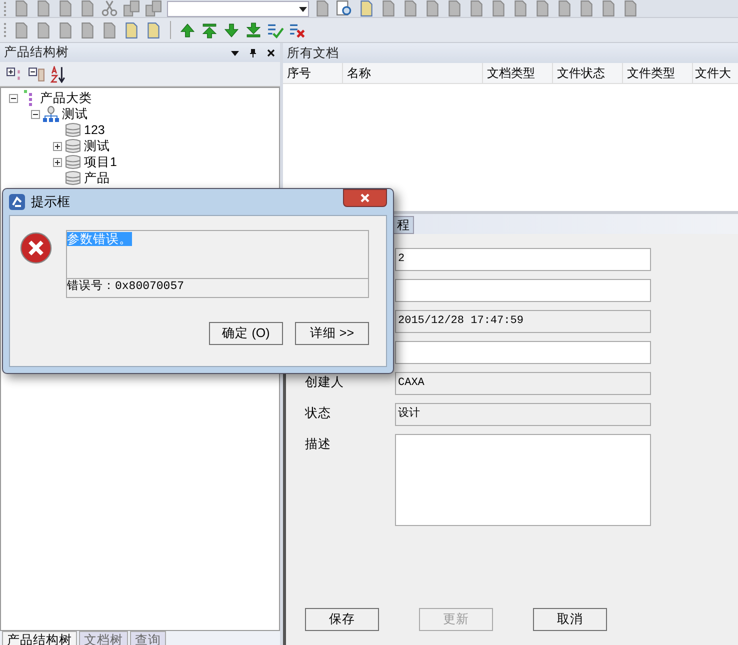  What do you see at coordinates (66, 98) in the screenshot?
I see `tree-item: 产品大类` at bounding box center [66, 98].